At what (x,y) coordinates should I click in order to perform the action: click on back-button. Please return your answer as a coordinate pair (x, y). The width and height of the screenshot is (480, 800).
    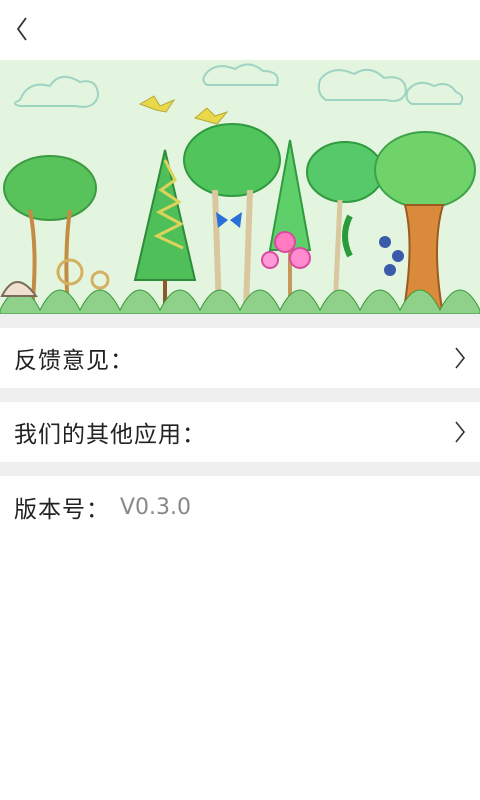
    Looking at the image, I should click on (22, 29).